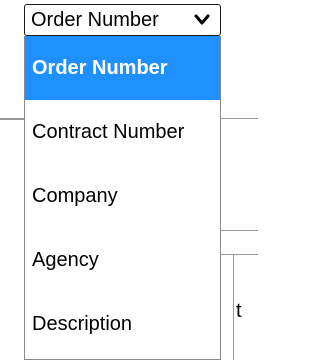  Describe the element at coordinates (239, 311) in the screenshot. I see `background-partial-text: t` at that location.